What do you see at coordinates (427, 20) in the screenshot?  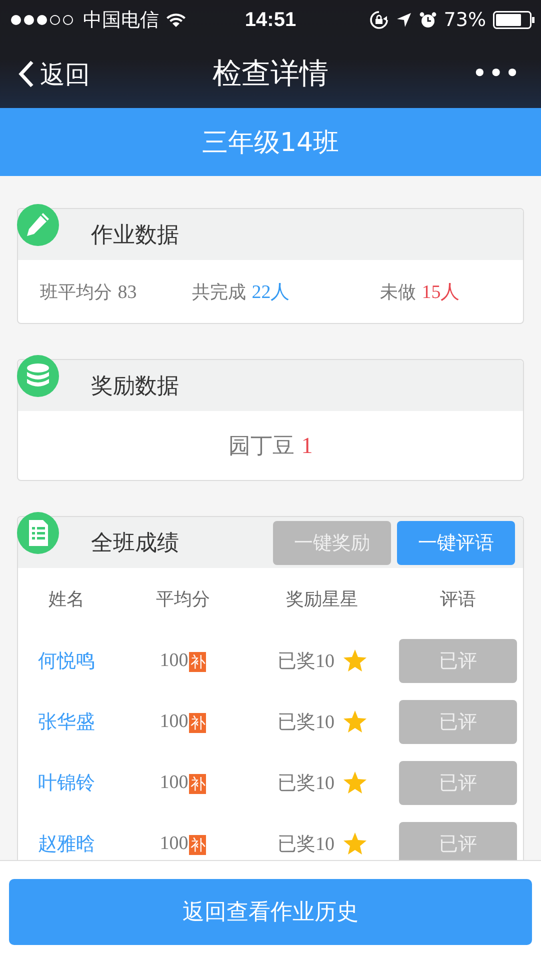 I see `alarm-icon` at bounding box center [427, 20].